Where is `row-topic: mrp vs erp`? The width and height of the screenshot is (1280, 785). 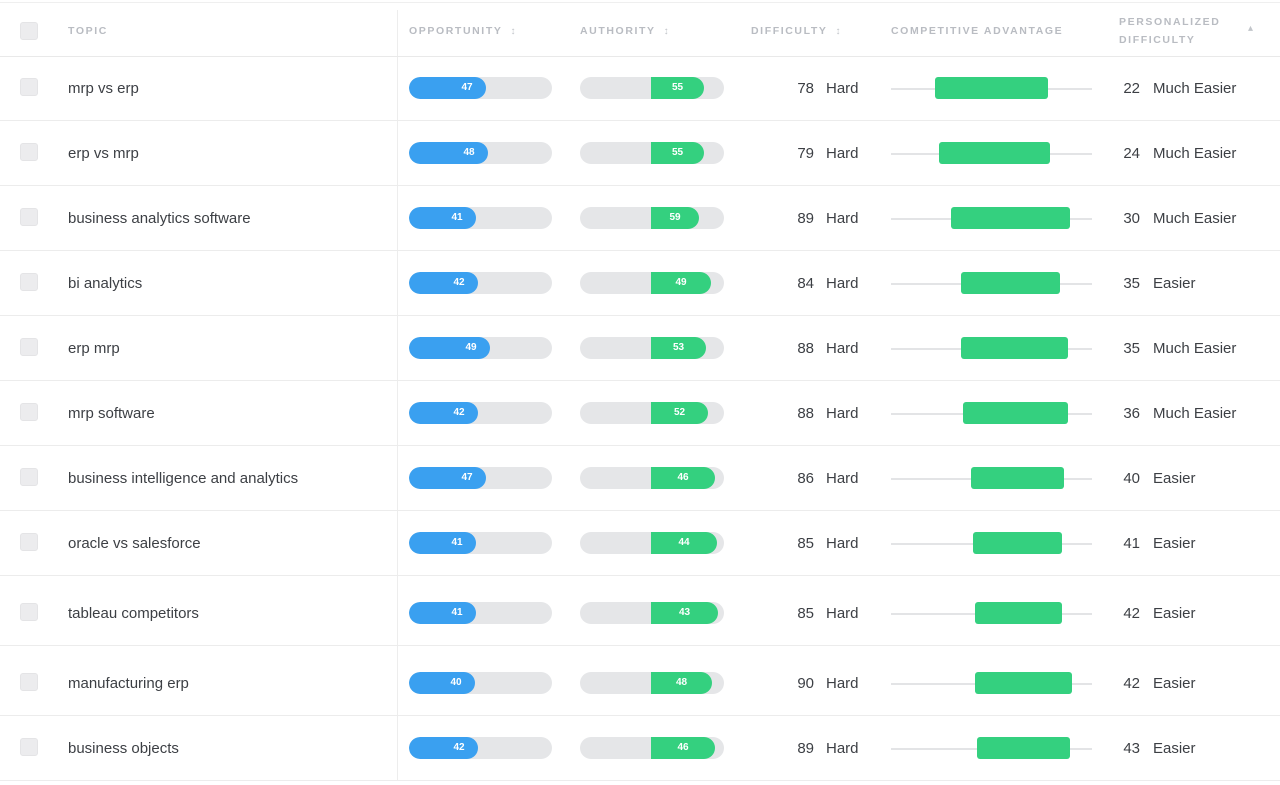
row-topic: mrp vs erp is located at coordinates (103, 88).